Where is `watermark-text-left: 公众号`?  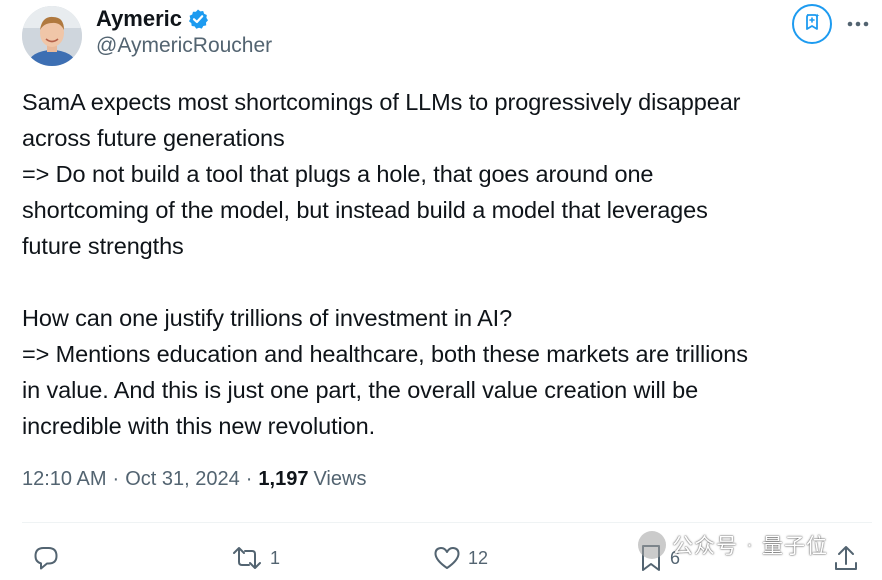
watermark-text-left: 公众号 is located at coordinates (705, 546).